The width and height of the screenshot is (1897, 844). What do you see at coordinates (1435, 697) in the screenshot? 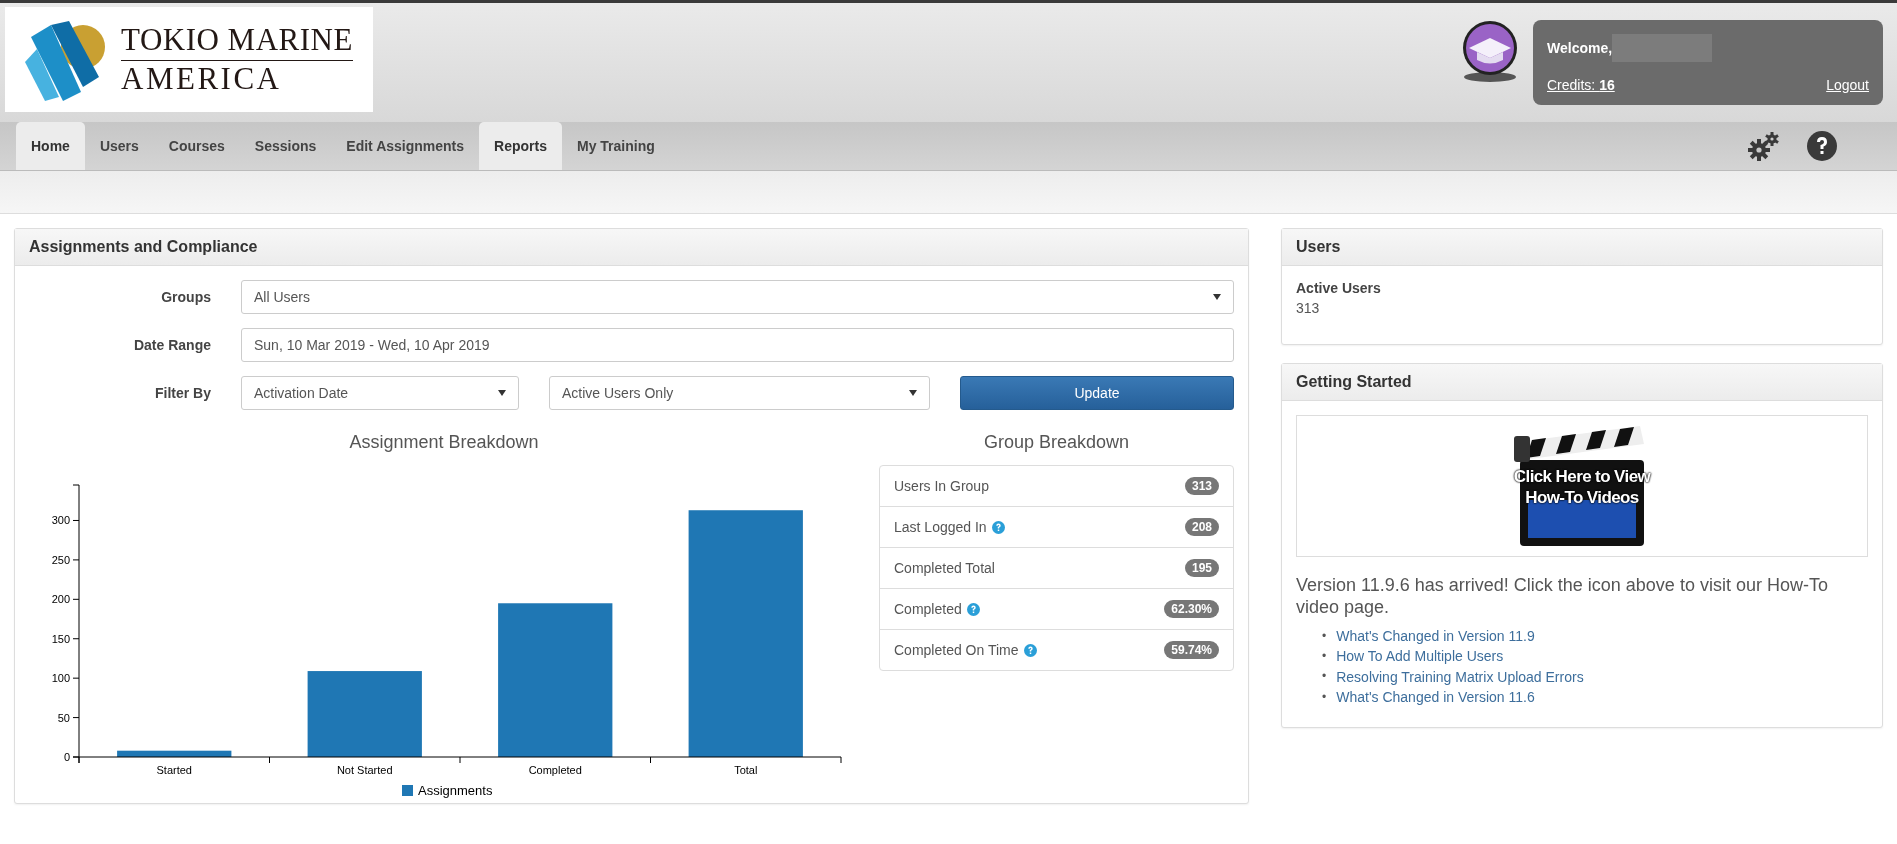
I see `help-link: What's Changed in Version 11.6` at bounding box center [1435, 697].